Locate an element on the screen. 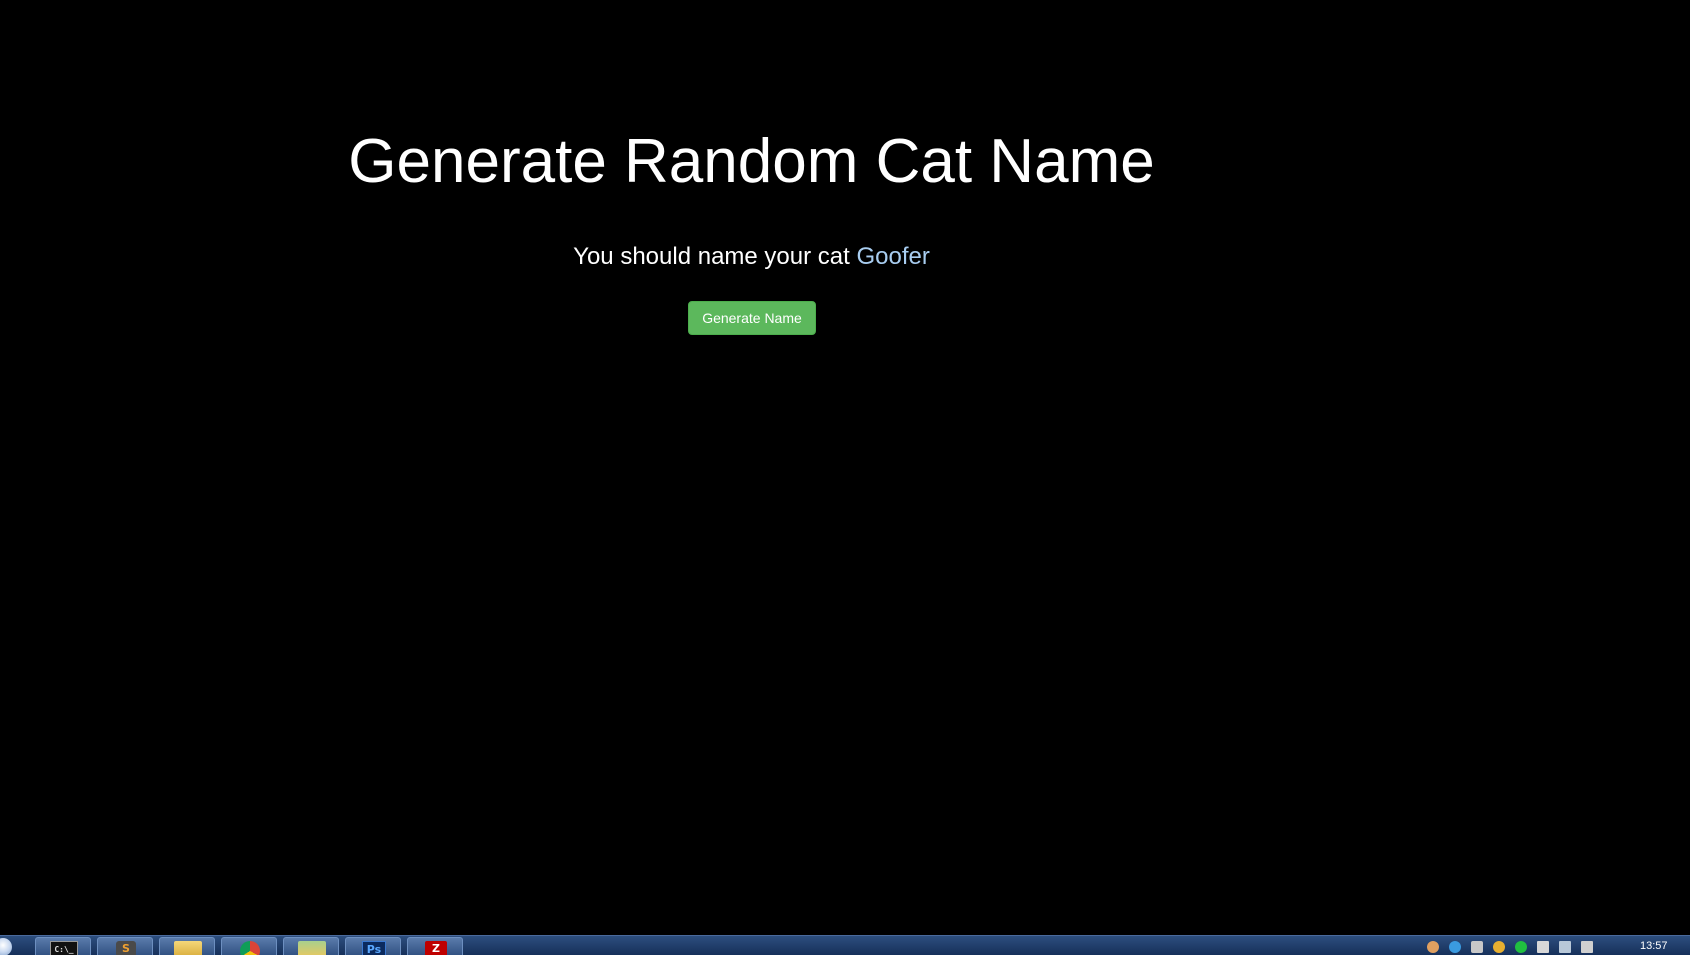 The width and height of the screenshot is (1690, 955). tray-status-icon is located at coordinates (1521, 947).